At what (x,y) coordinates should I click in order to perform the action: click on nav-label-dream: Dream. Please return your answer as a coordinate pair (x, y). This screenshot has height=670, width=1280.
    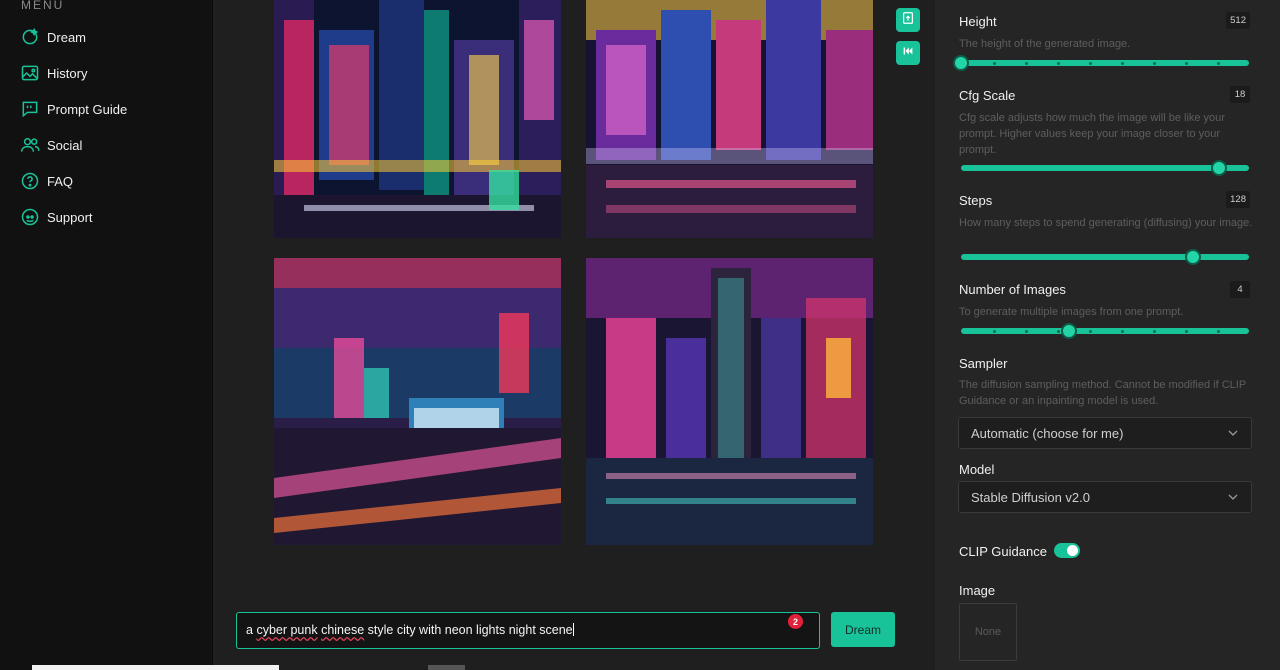
    Looking at the image, I should click on (67, 37).